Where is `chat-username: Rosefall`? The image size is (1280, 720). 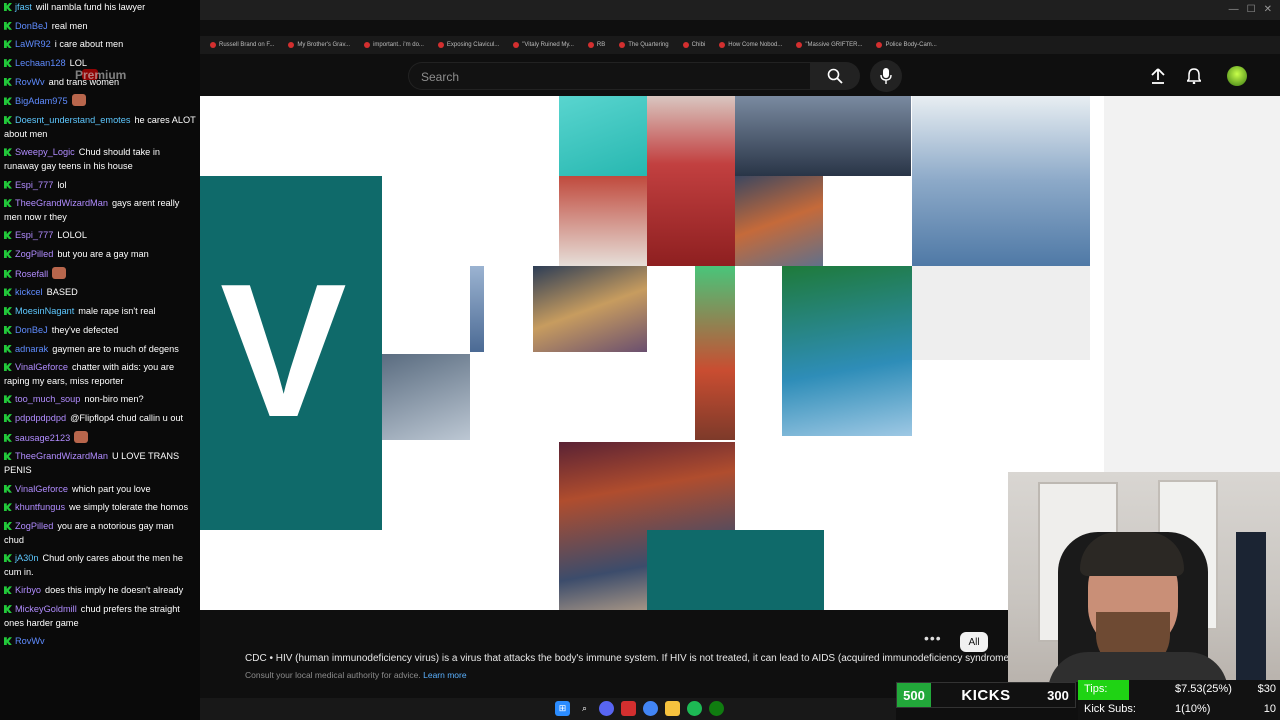 chat-username: Rosefall is located at coordinates (31, 274).